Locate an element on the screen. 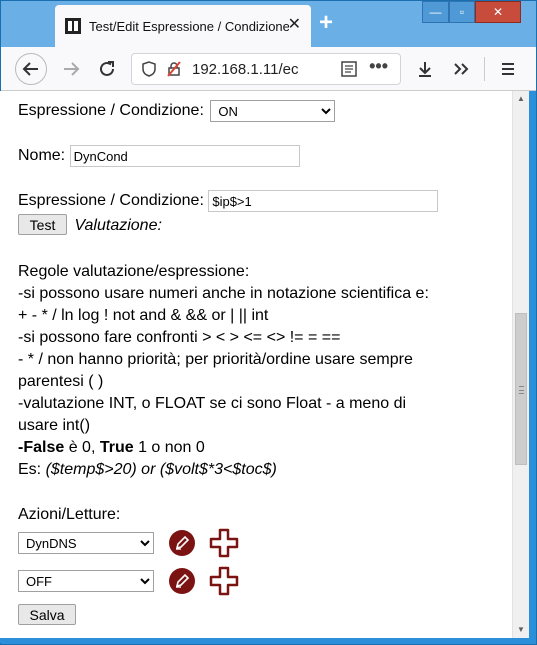 The width and height of the screenshot is (537, 645). actions-heading: Azioni/Letture: is located at coordinates (69, 514).